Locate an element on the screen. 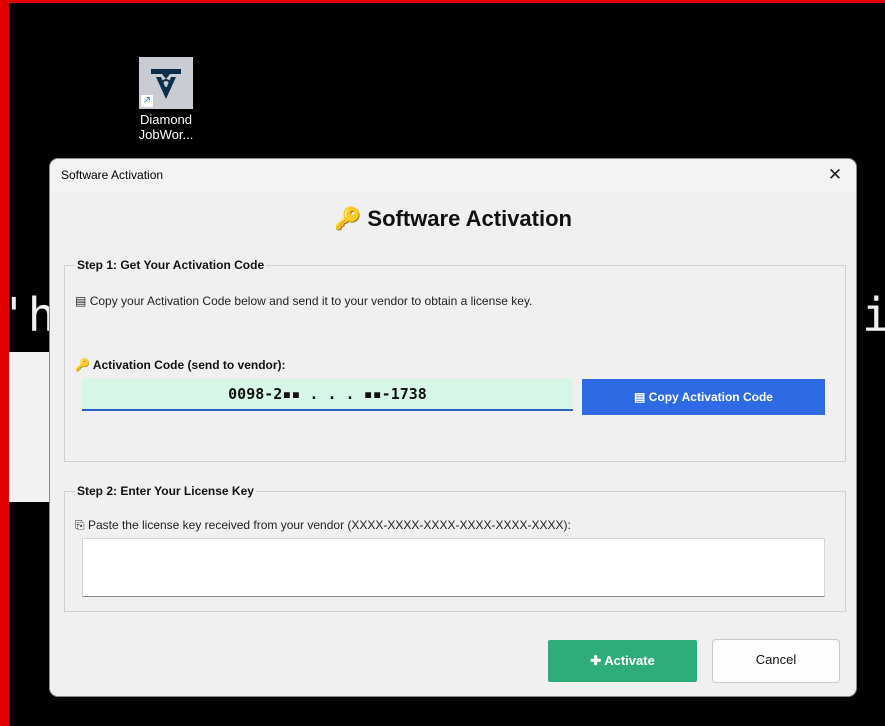  license-key-input is located at coordinates (453, 567).